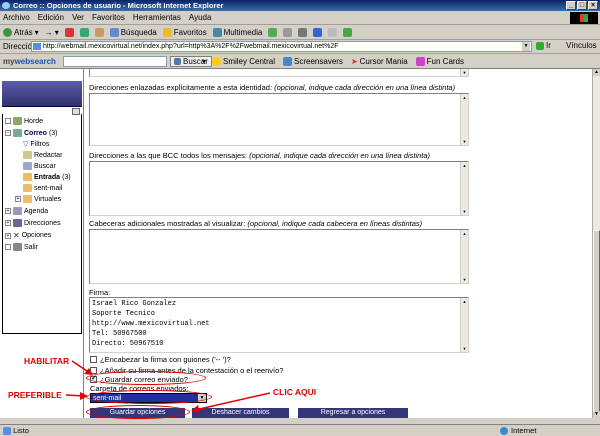 Image resolution: width=600 pixels, height=436 pixels. I want to click on menu-herramientas: Herramientas, so click(157, 17).